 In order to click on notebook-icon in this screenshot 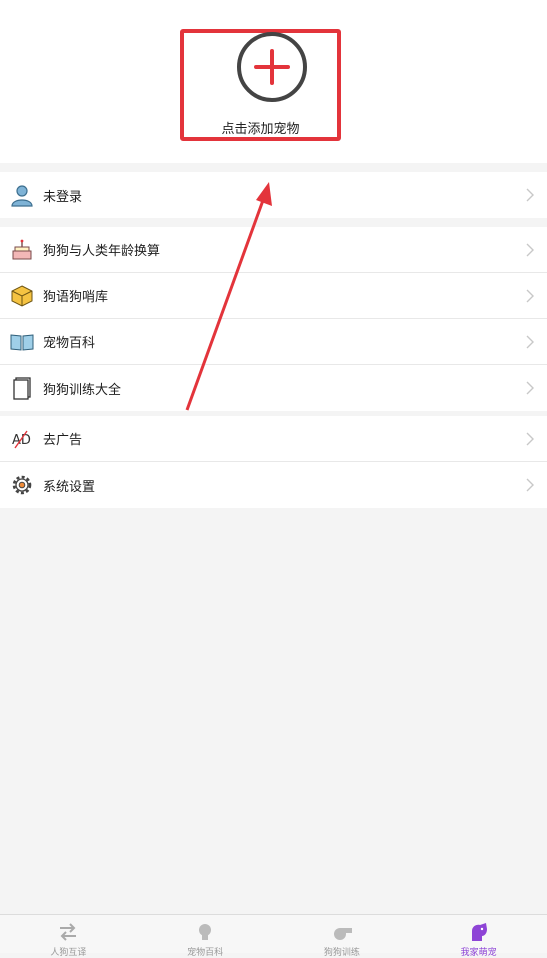, I will do `click(22, 388)`.